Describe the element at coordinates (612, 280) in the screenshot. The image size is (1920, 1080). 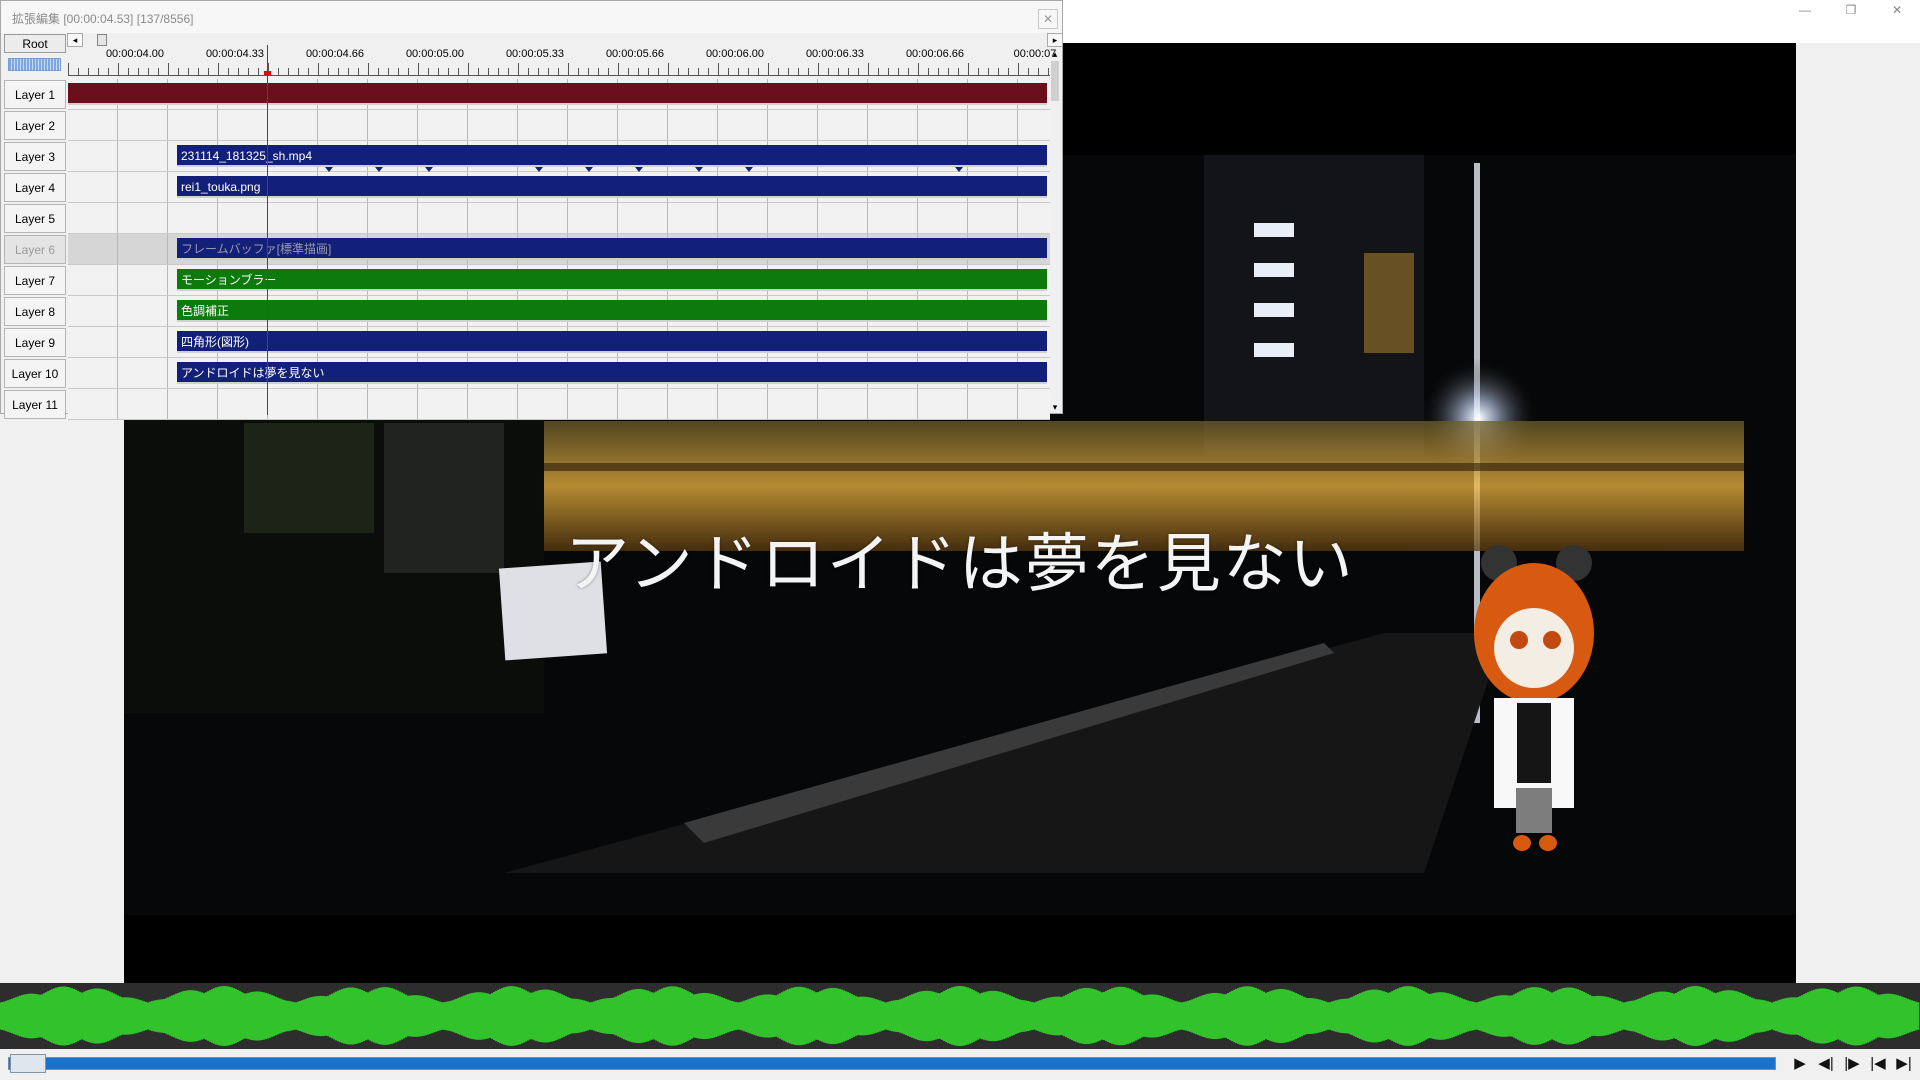
I see `timeline-clip: モーションブラー` at that location.